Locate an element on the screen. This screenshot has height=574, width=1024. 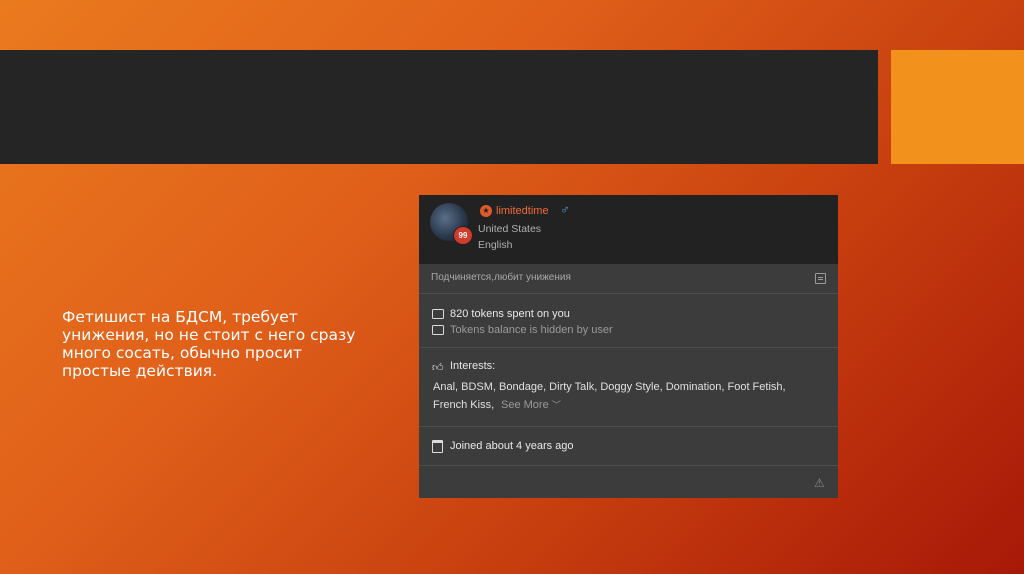
see-more-link: See More is located at coordinates (525, 405).